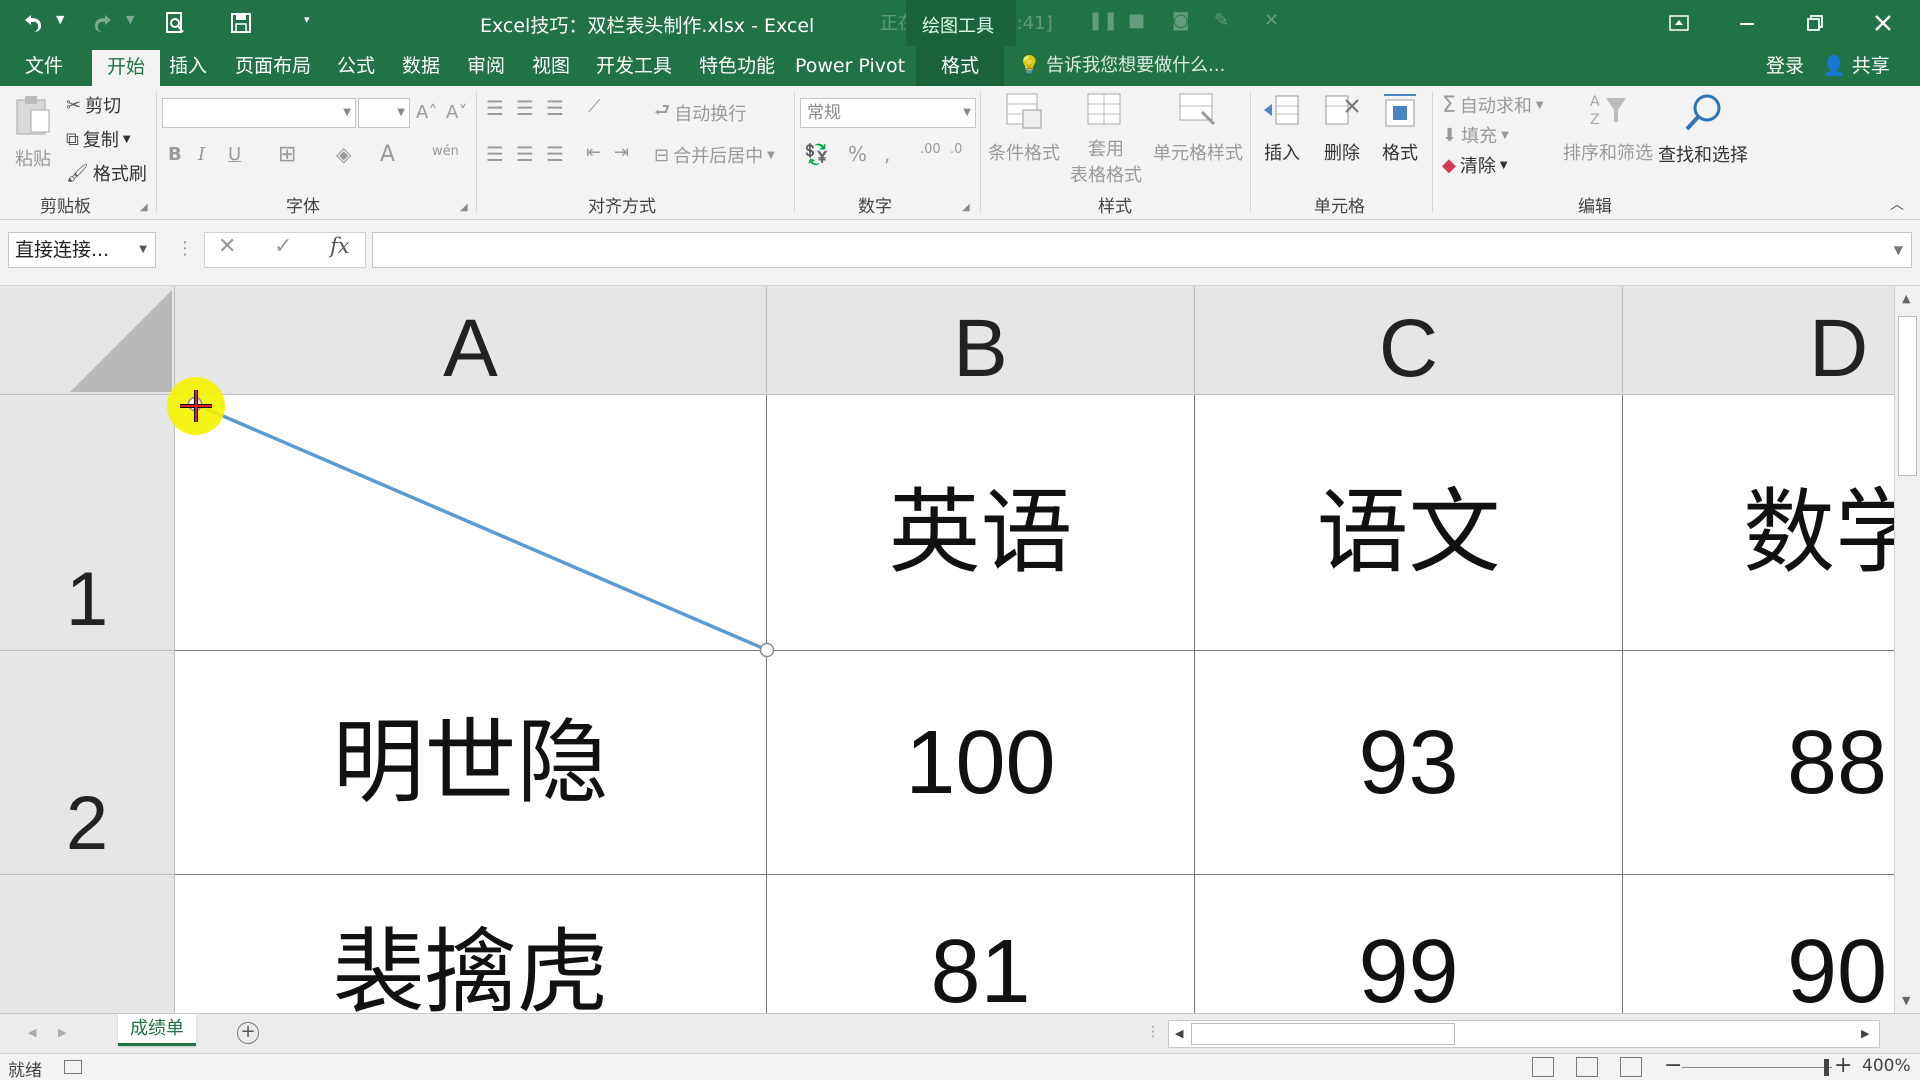 The image size is (1920, 1080). What do you see at coordinates (1673, 1065) in the screenshot?
I see `zoom-out-icon: −` at bounding box center [1673, 1065].